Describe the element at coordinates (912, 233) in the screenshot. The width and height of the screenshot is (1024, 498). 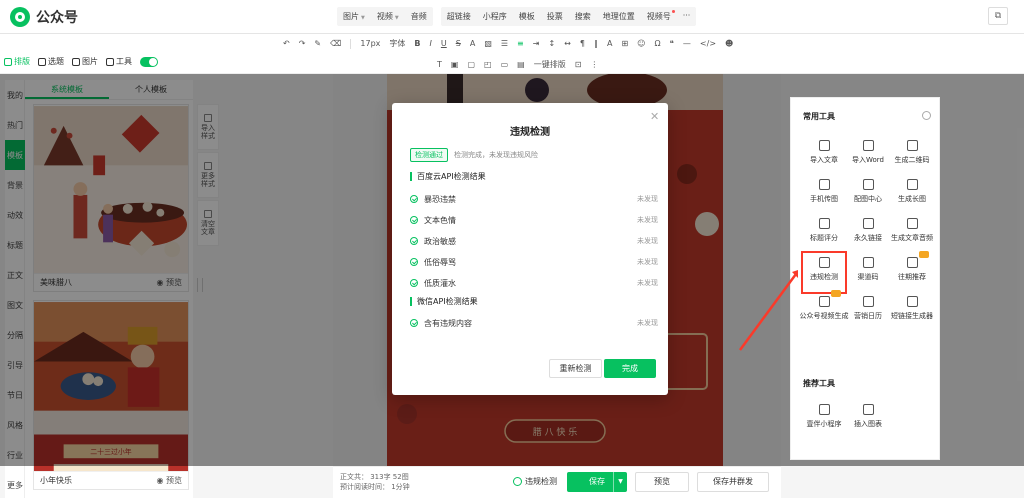
I see `tool-article-audio: 生成文章音频` at that location.